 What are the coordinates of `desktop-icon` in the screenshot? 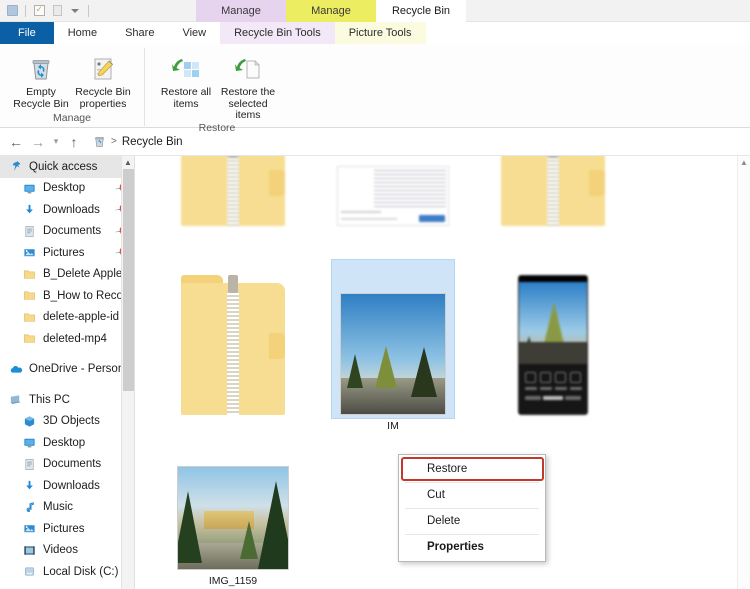 It's located at (29, 188).